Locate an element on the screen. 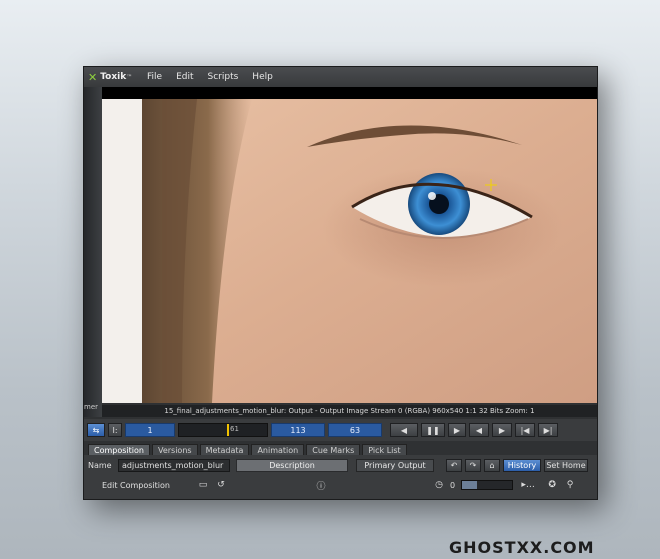  tab-animation: Animation is located at coordinates (278, 449).